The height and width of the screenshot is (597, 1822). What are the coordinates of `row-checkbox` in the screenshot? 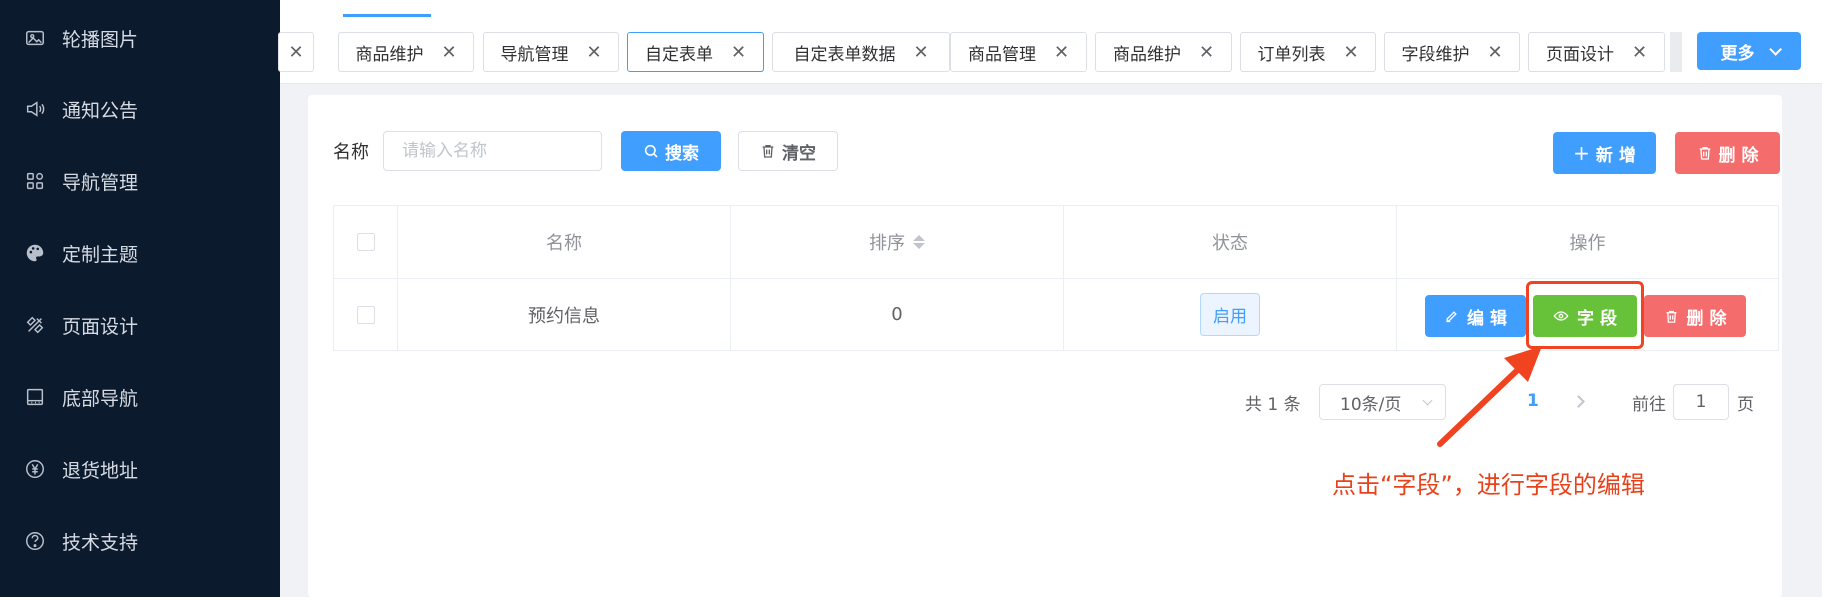 It's located at (365, 314).